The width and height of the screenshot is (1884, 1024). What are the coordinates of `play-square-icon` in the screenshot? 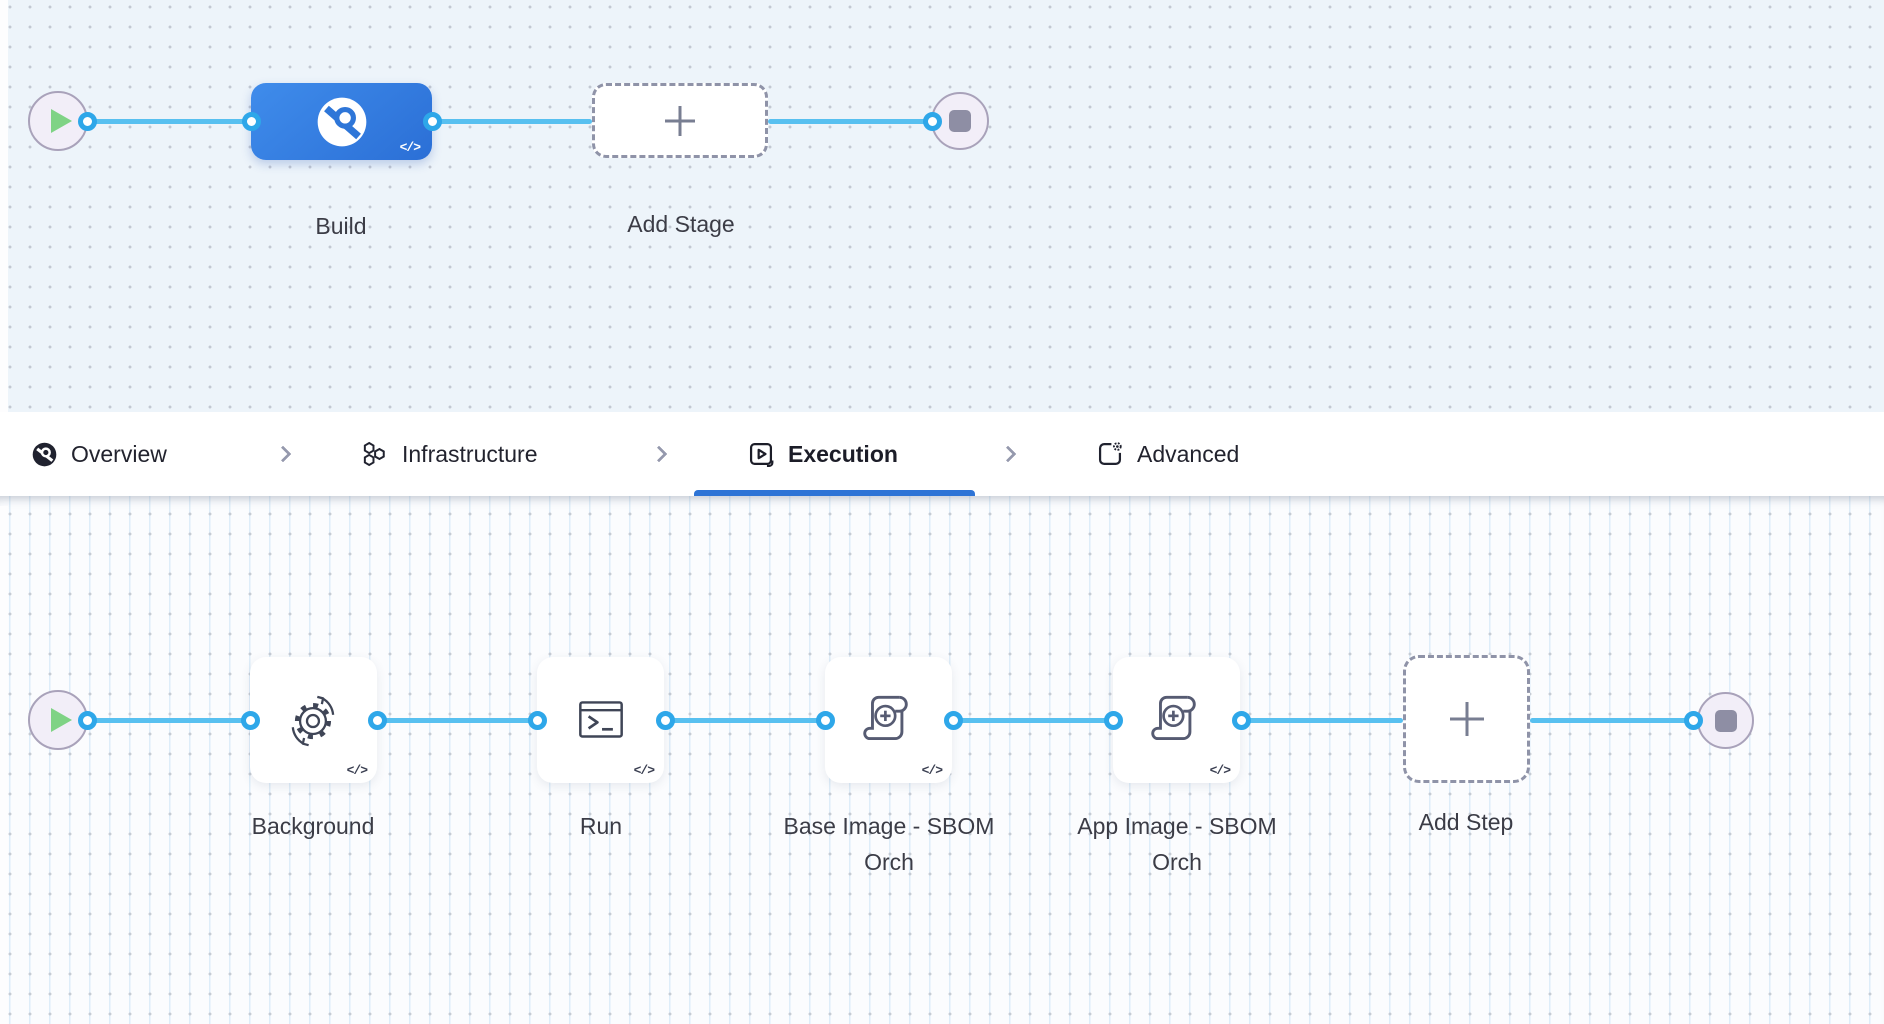 It's located at (761, 455).